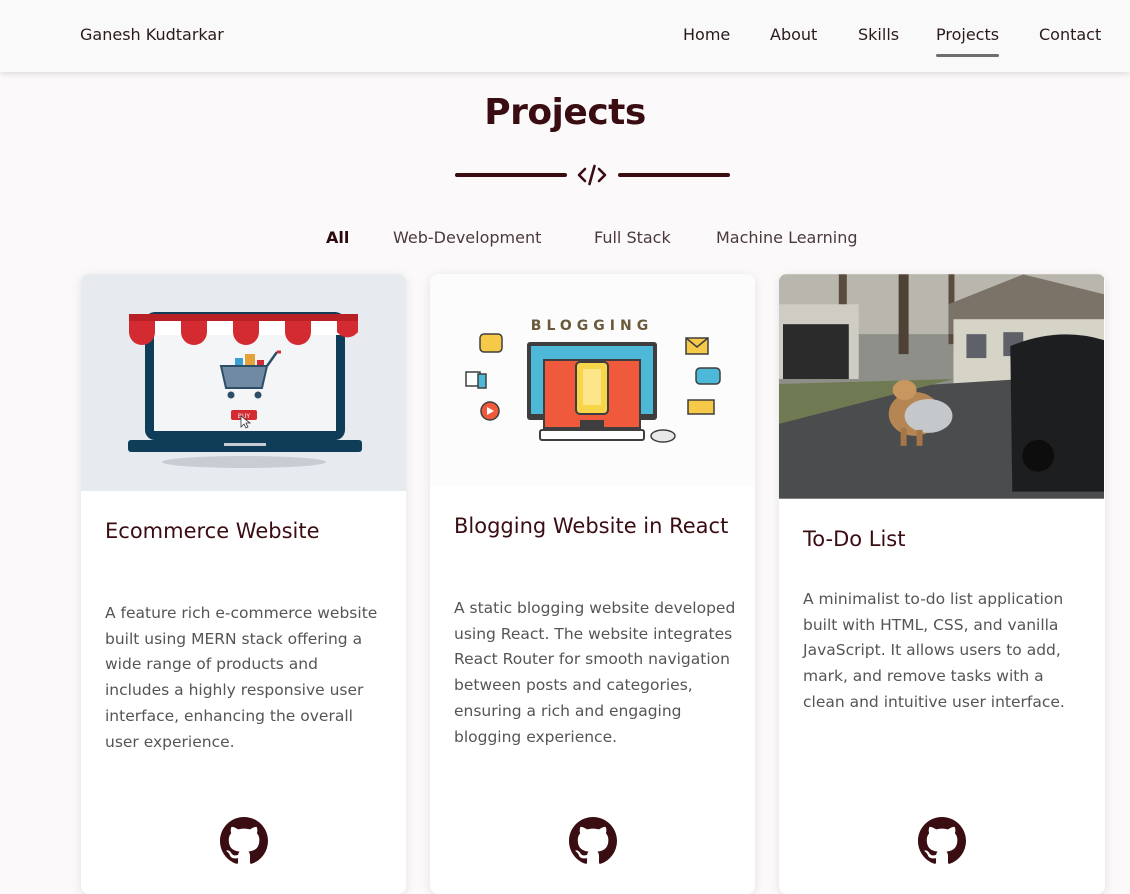 This screenshot has width=1130, height=894. I want to click on divider-line-left, so click(511, 175).